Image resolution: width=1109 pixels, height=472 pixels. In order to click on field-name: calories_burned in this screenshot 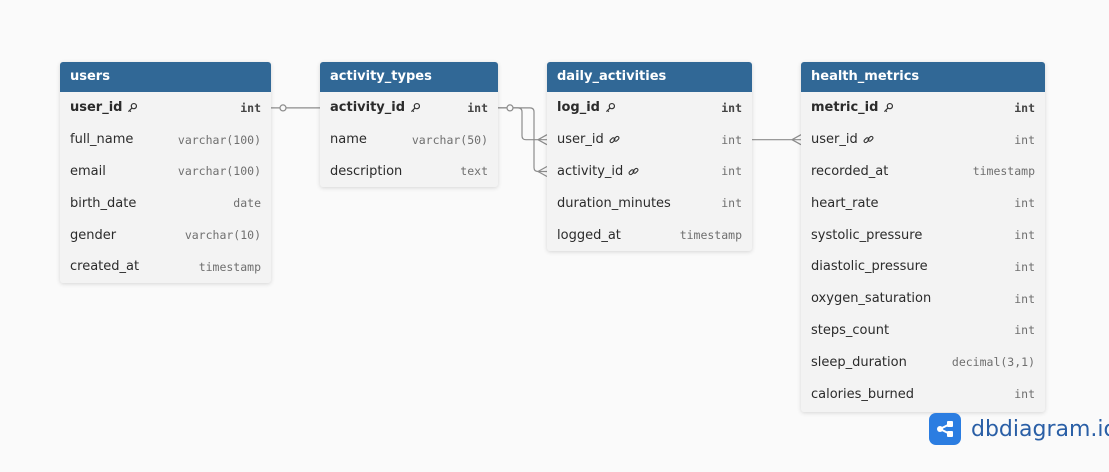, I will do `click(862, 394)`.